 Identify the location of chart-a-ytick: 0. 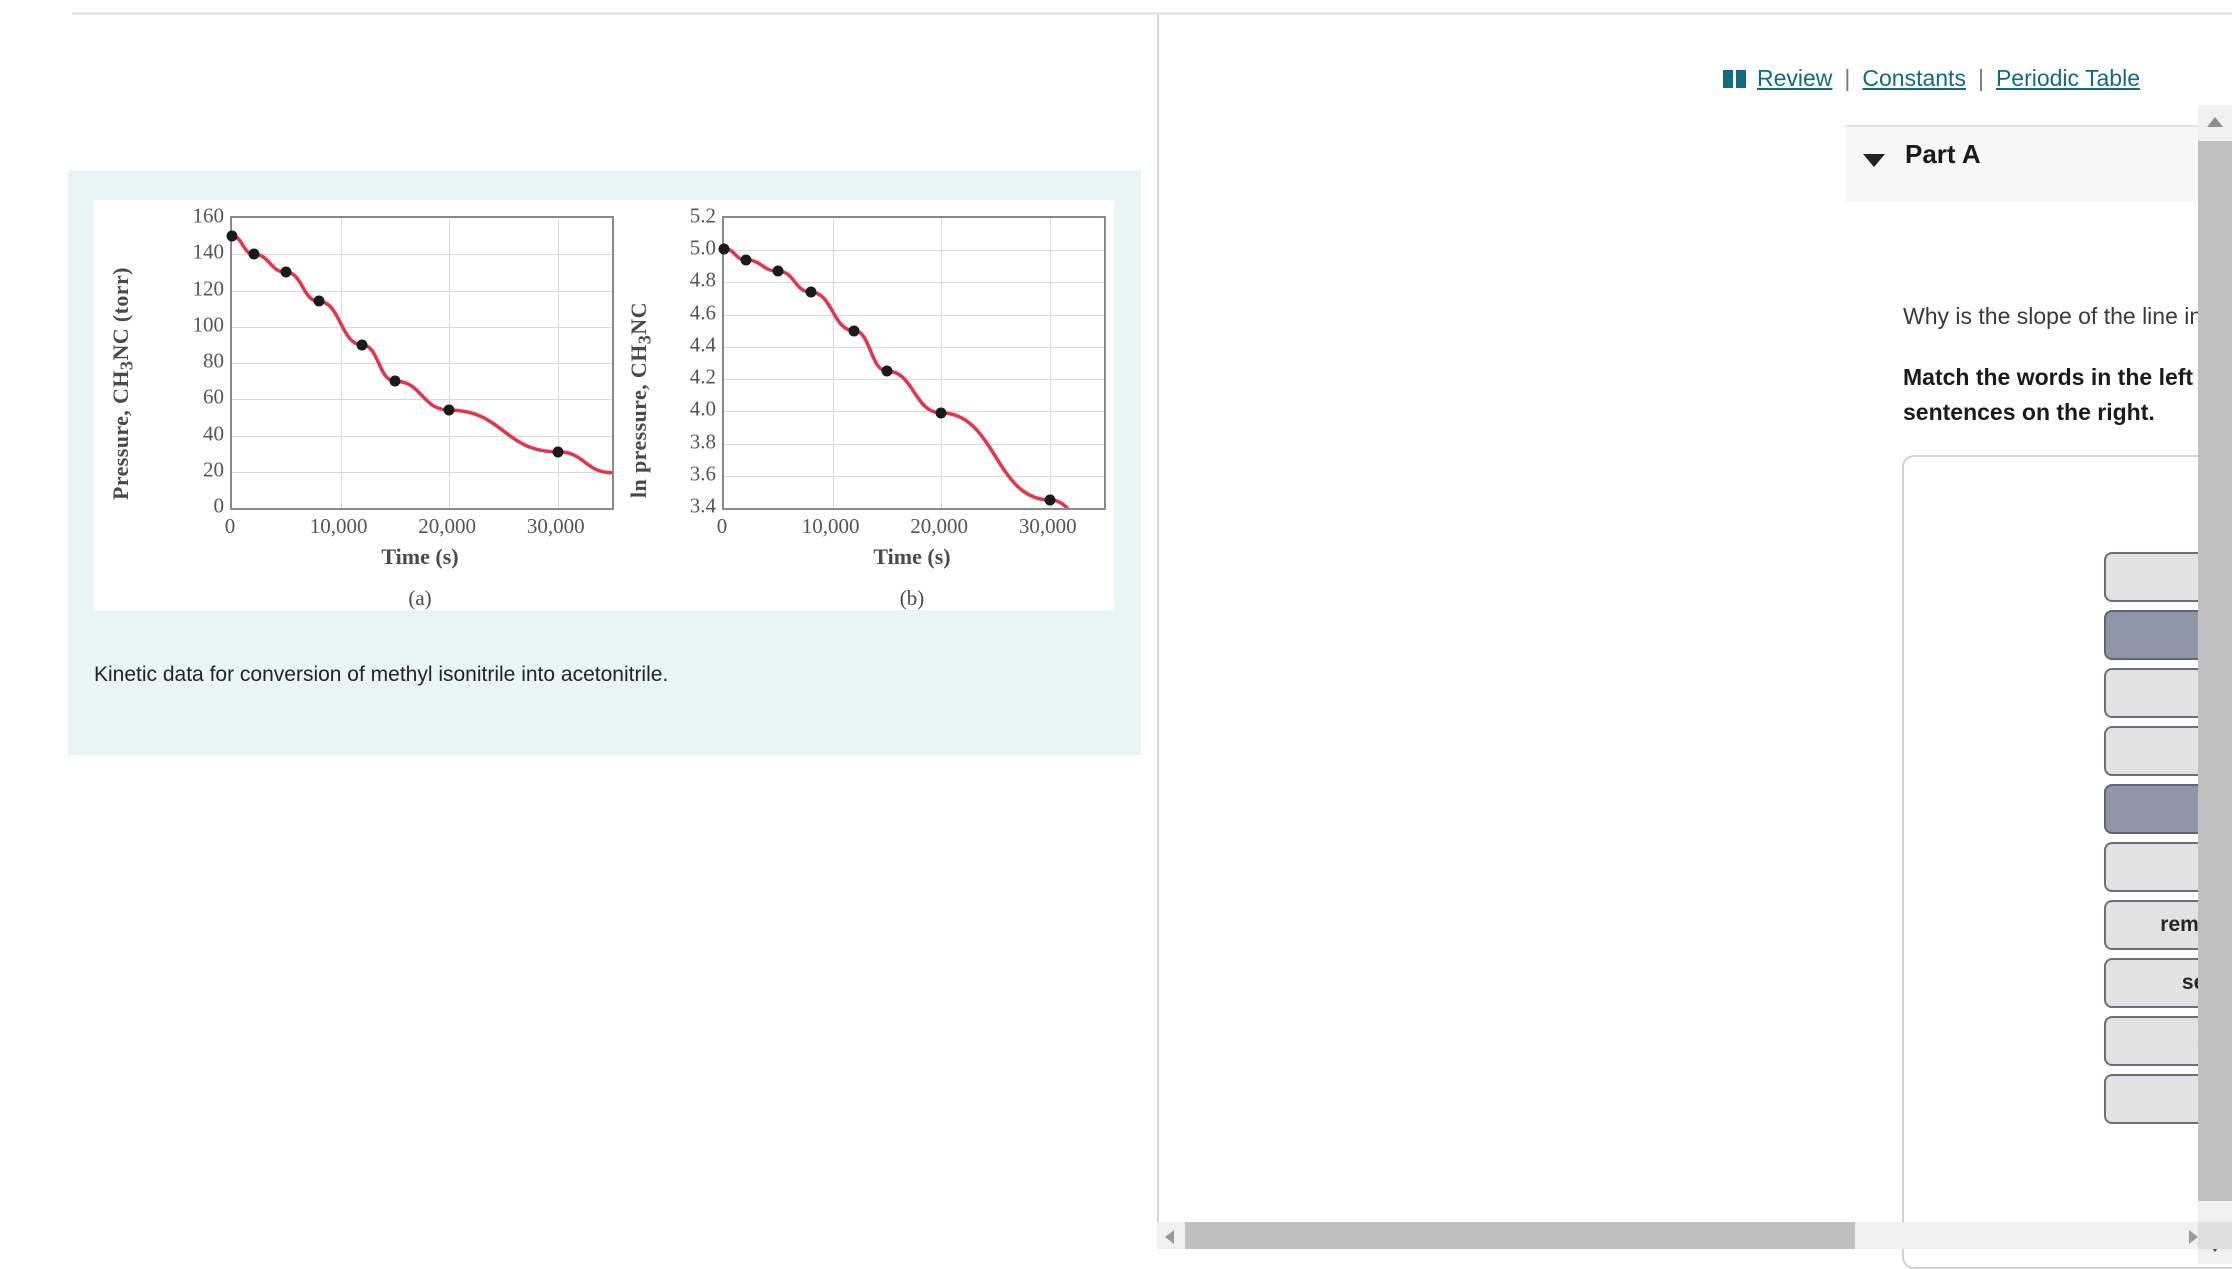
(219, 505).